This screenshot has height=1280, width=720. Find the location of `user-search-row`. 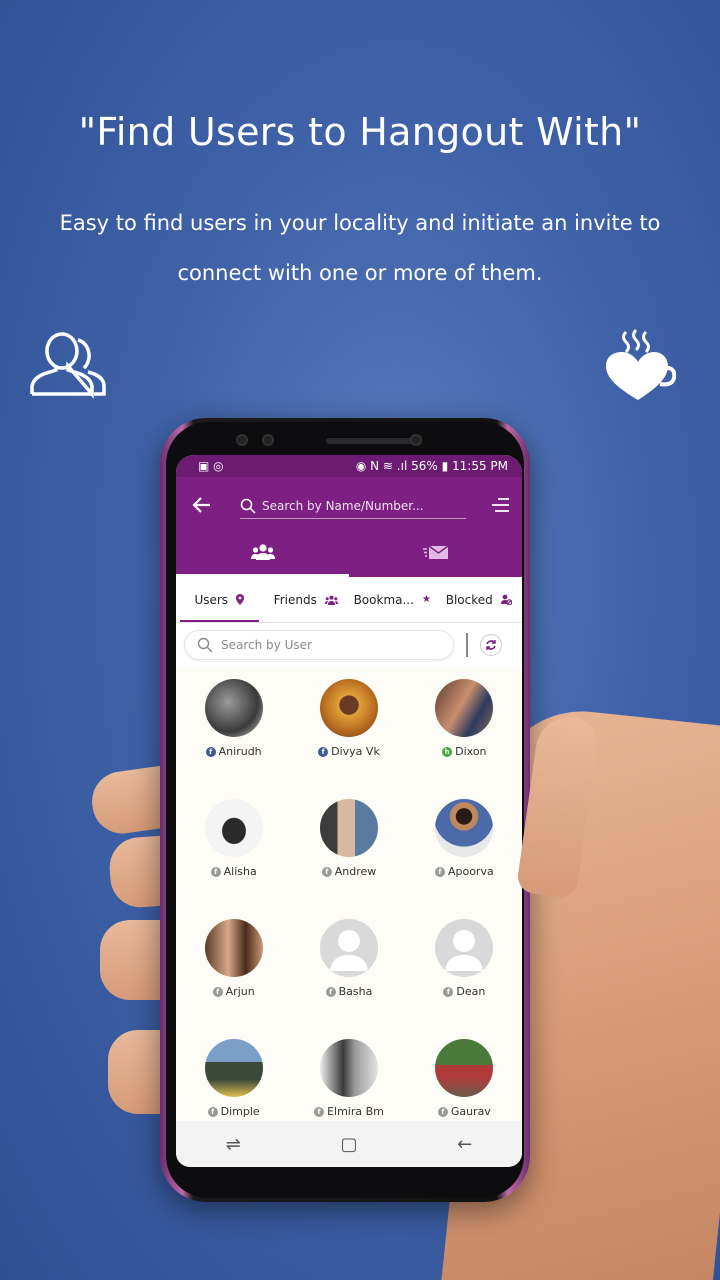

user-search-row is located at coordinates (349, 645).